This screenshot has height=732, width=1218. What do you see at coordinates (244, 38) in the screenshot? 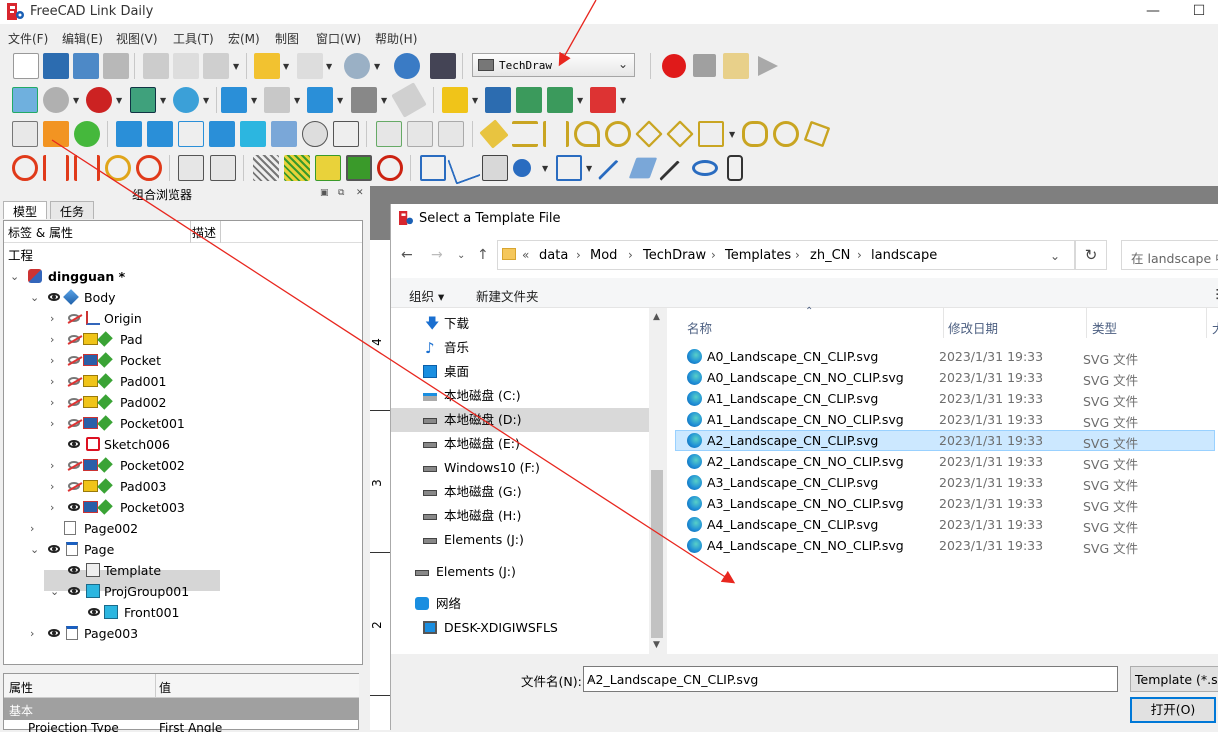
I see `menu-macro: 宏(M)` at bounding box center [244, 38].